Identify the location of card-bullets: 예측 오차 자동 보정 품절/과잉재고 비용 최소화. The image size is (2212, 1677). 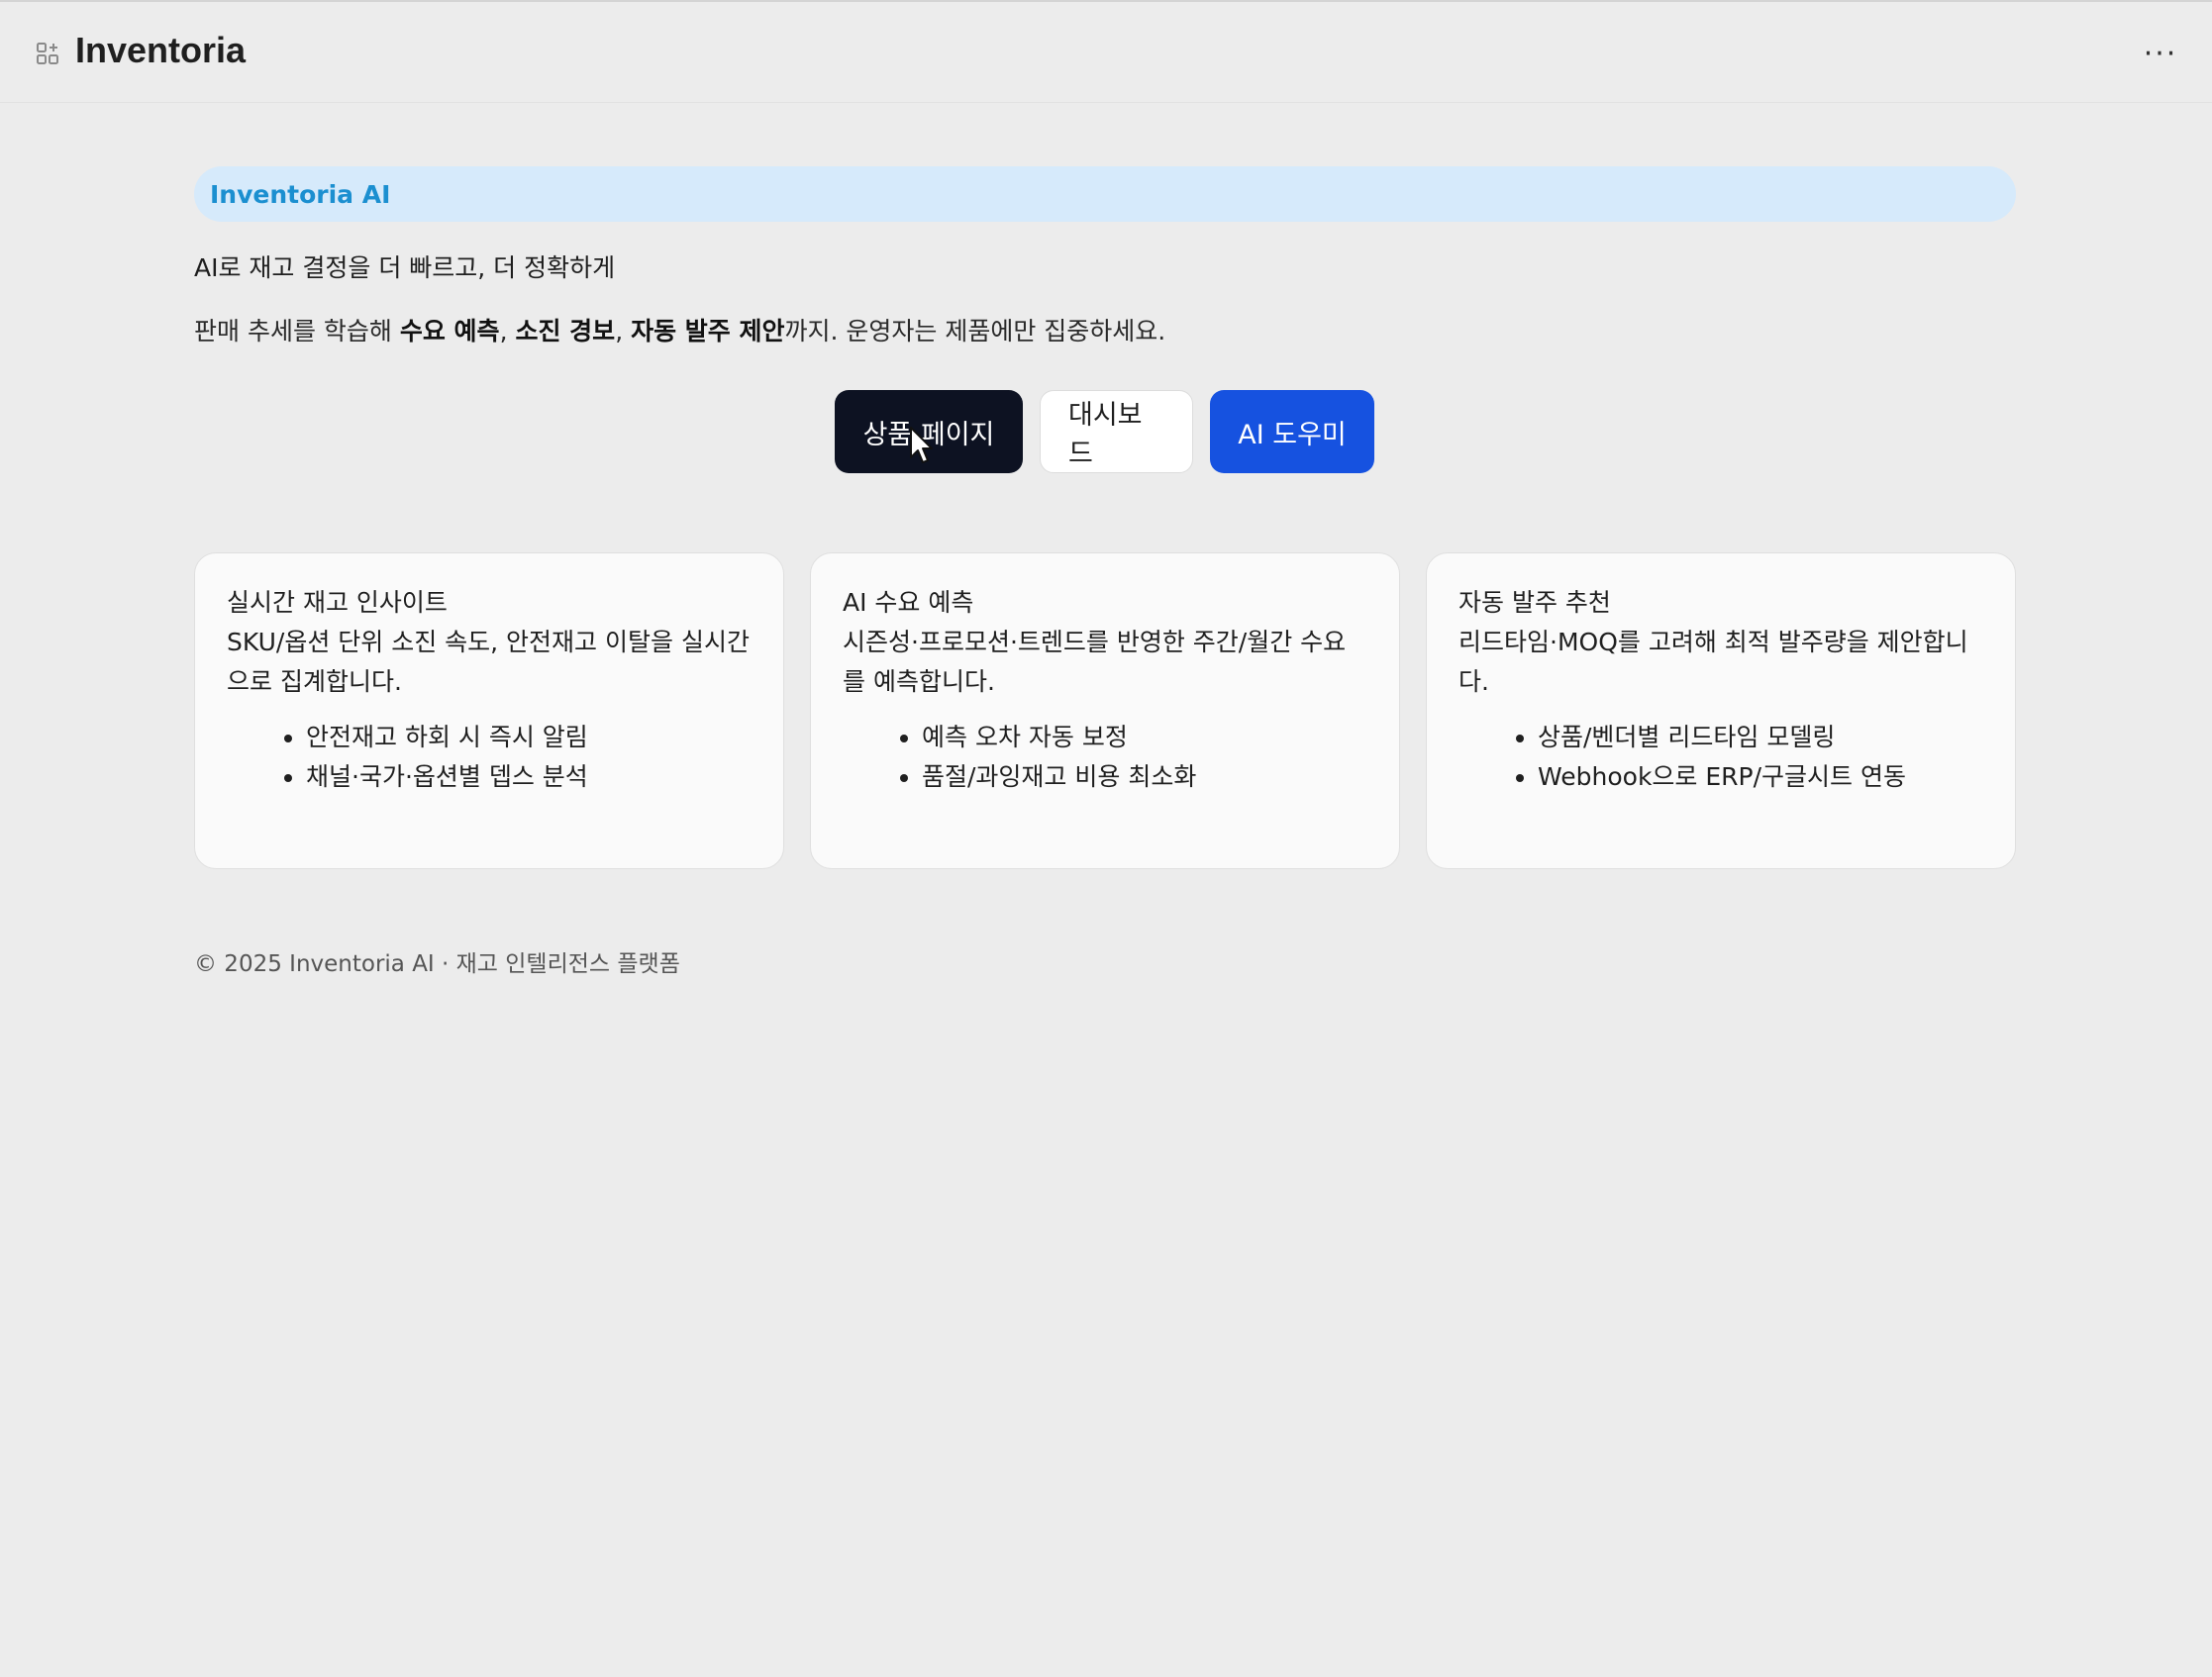
(1105, 757).